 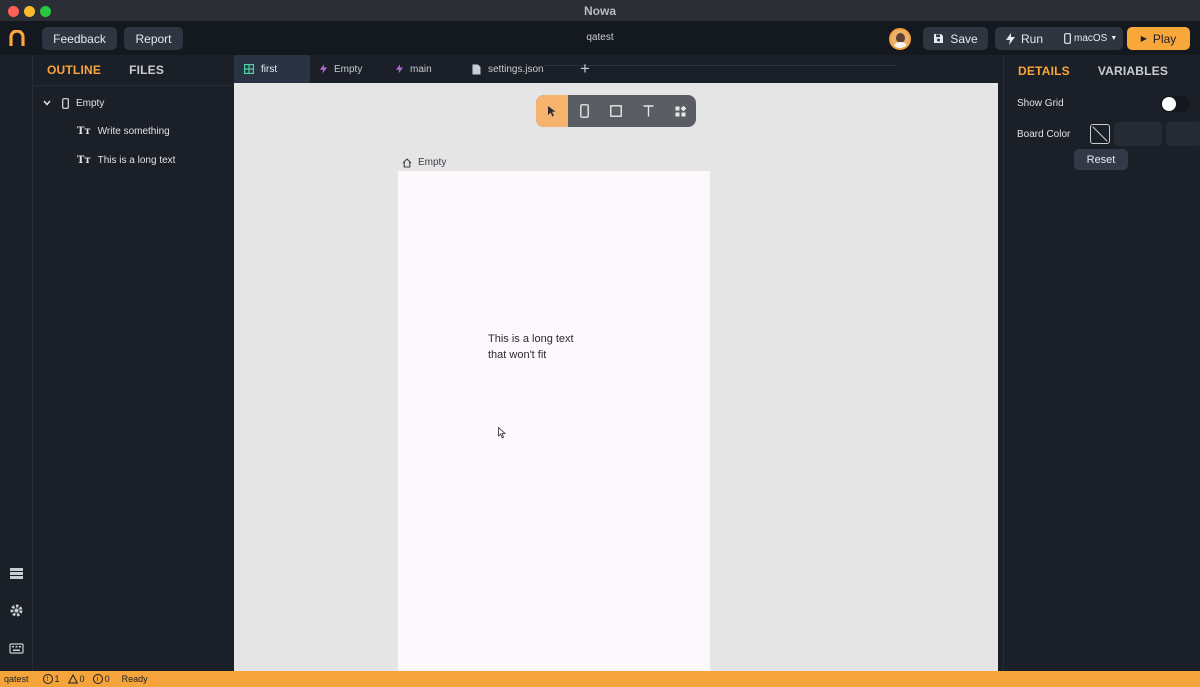 I want to click on pointer-icon, so click(x=552, y=111).